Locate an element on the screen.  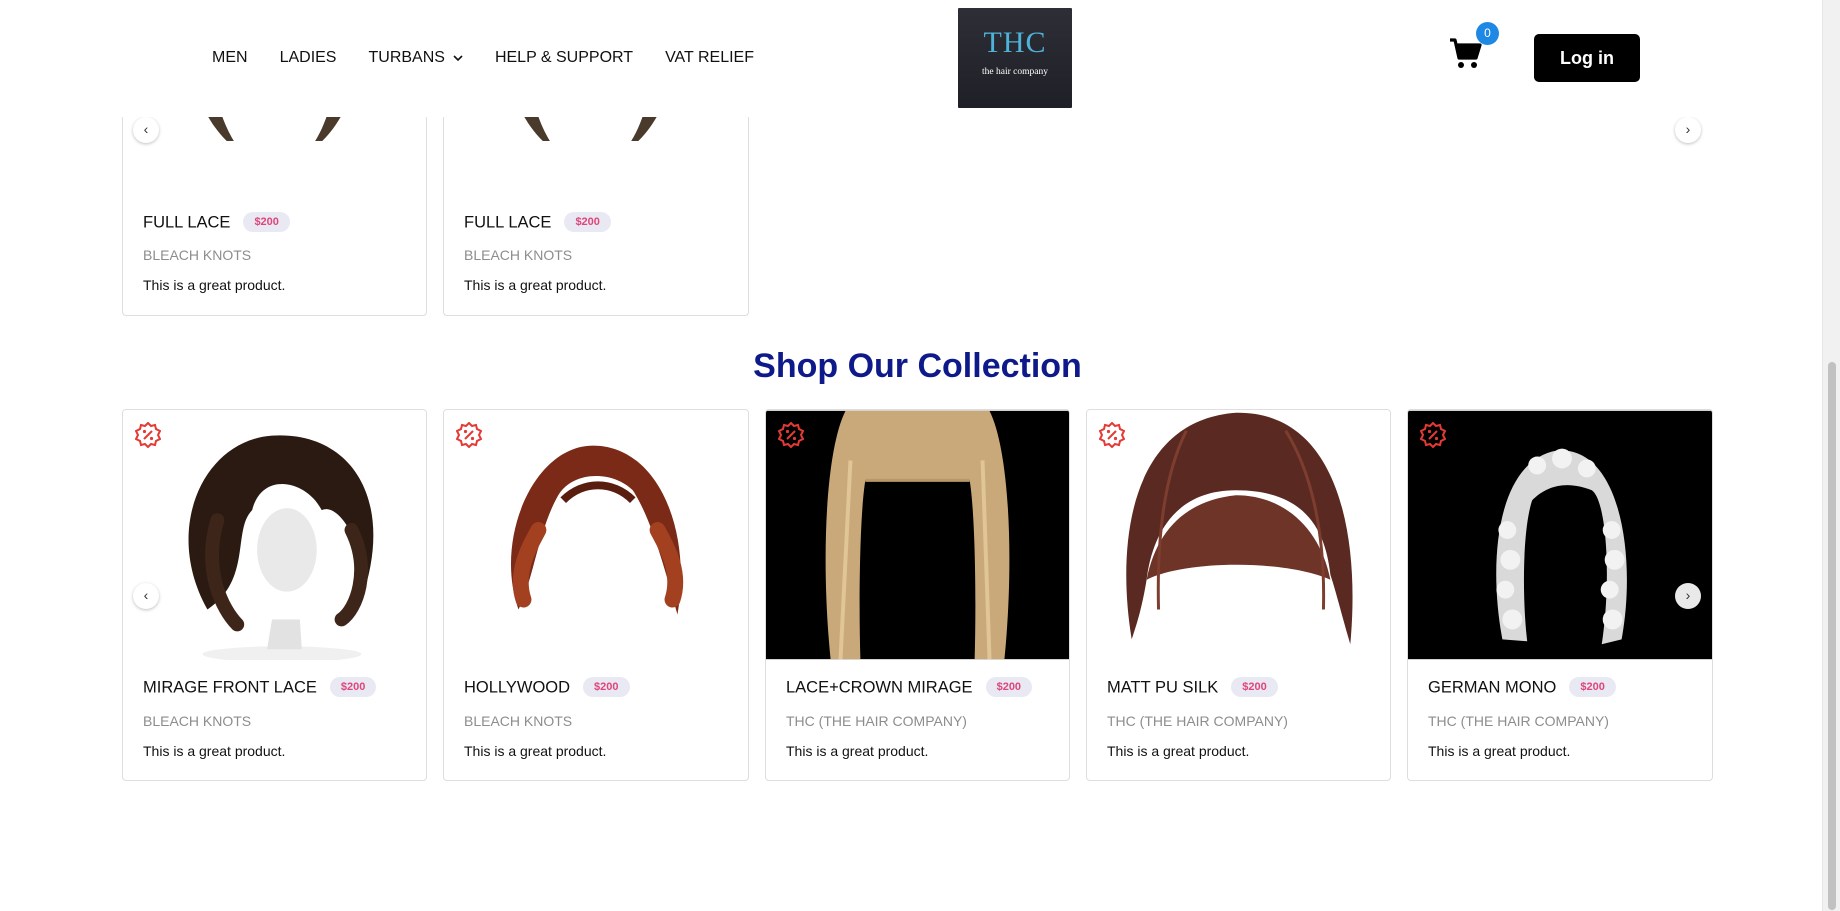
logo-monogram: THC is located at coordinates (1015, 42).